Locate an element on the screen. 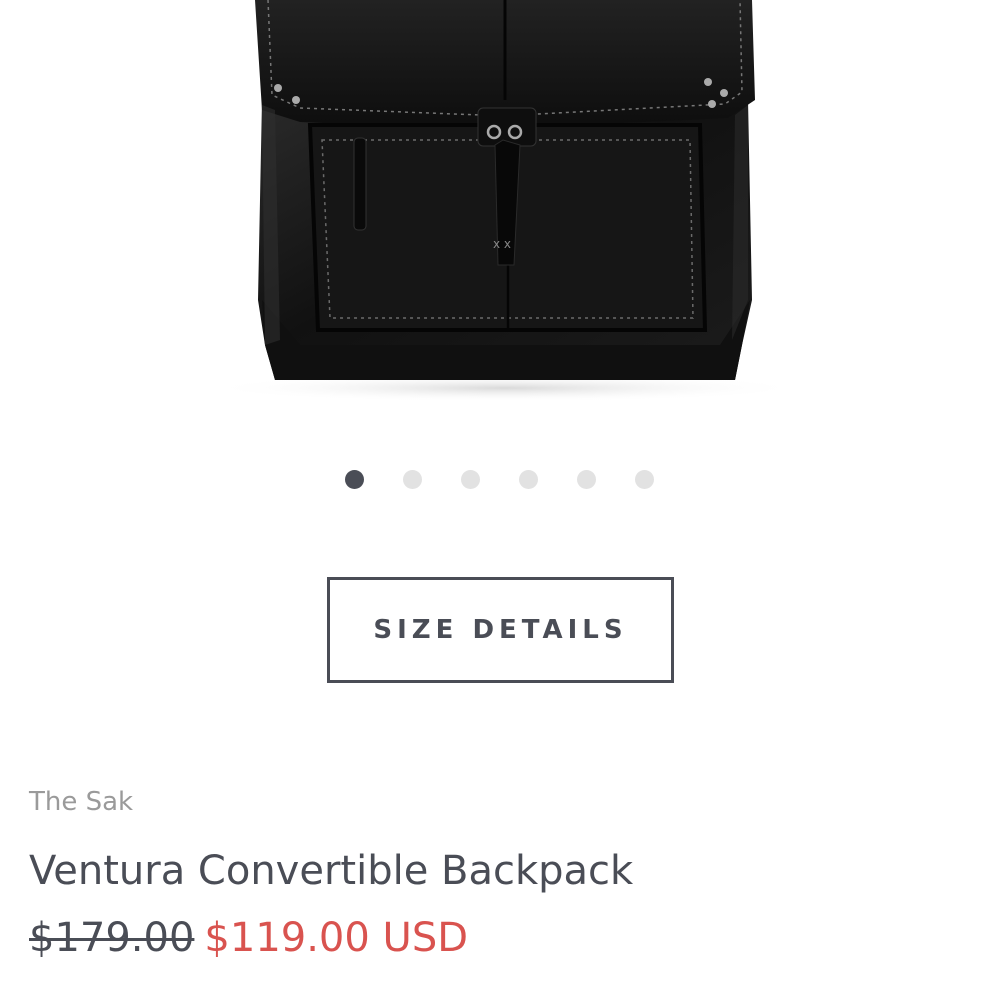  svg-text: x x is located at coordinates (502, 244).